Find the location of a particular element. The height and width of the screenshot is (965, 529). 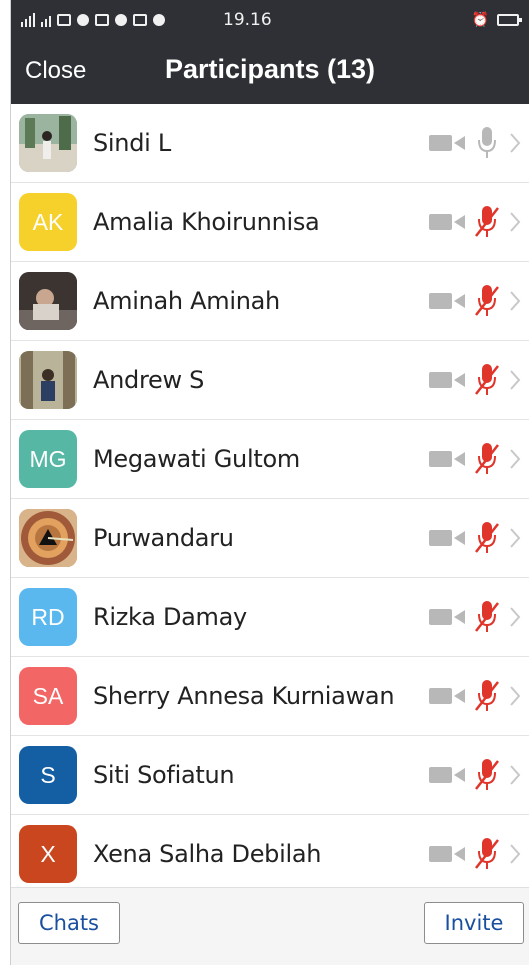

avatar: MG is located at coordinates (48, 459).